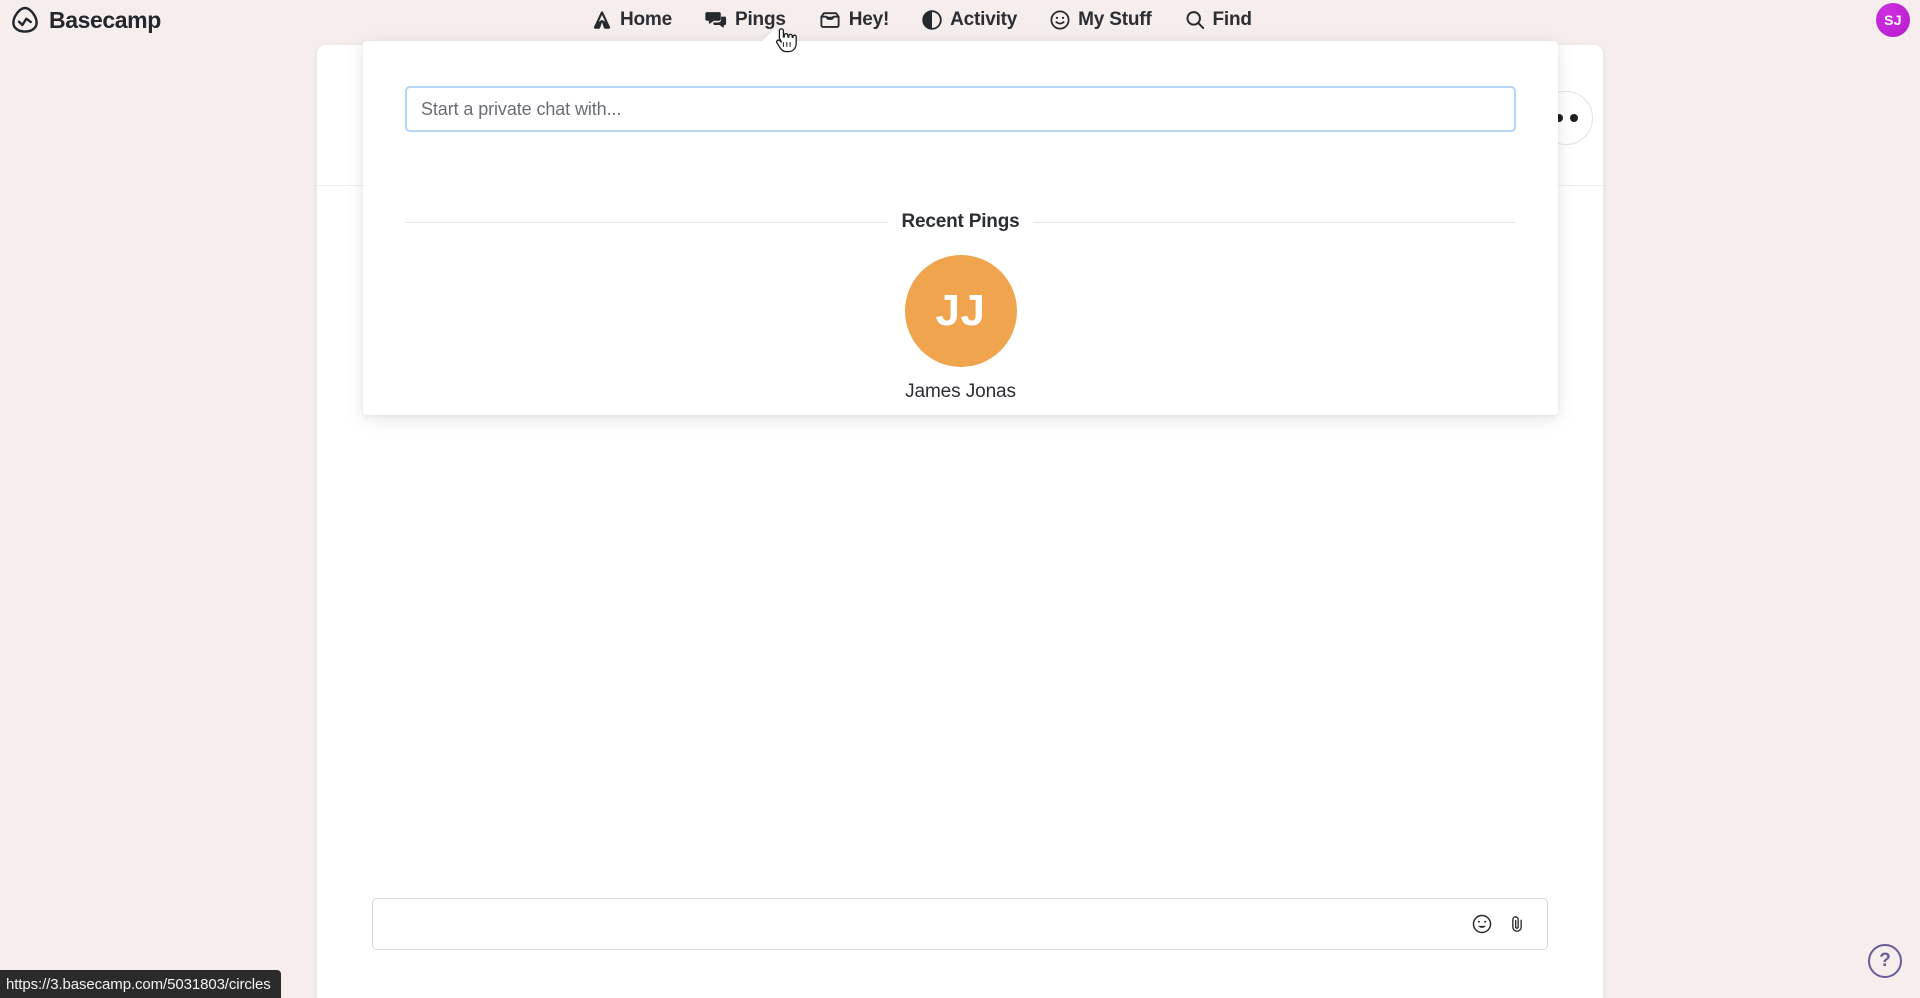  I want to click on dropdown-arrow, so click(775, 35).